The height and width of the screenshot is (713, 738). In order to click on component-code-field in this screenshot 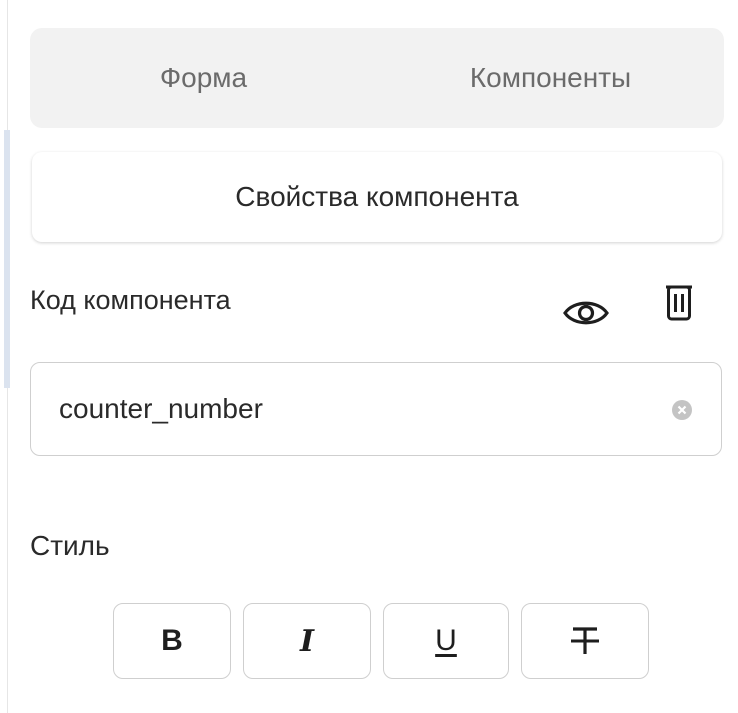, I will do `click(376, 409)`.